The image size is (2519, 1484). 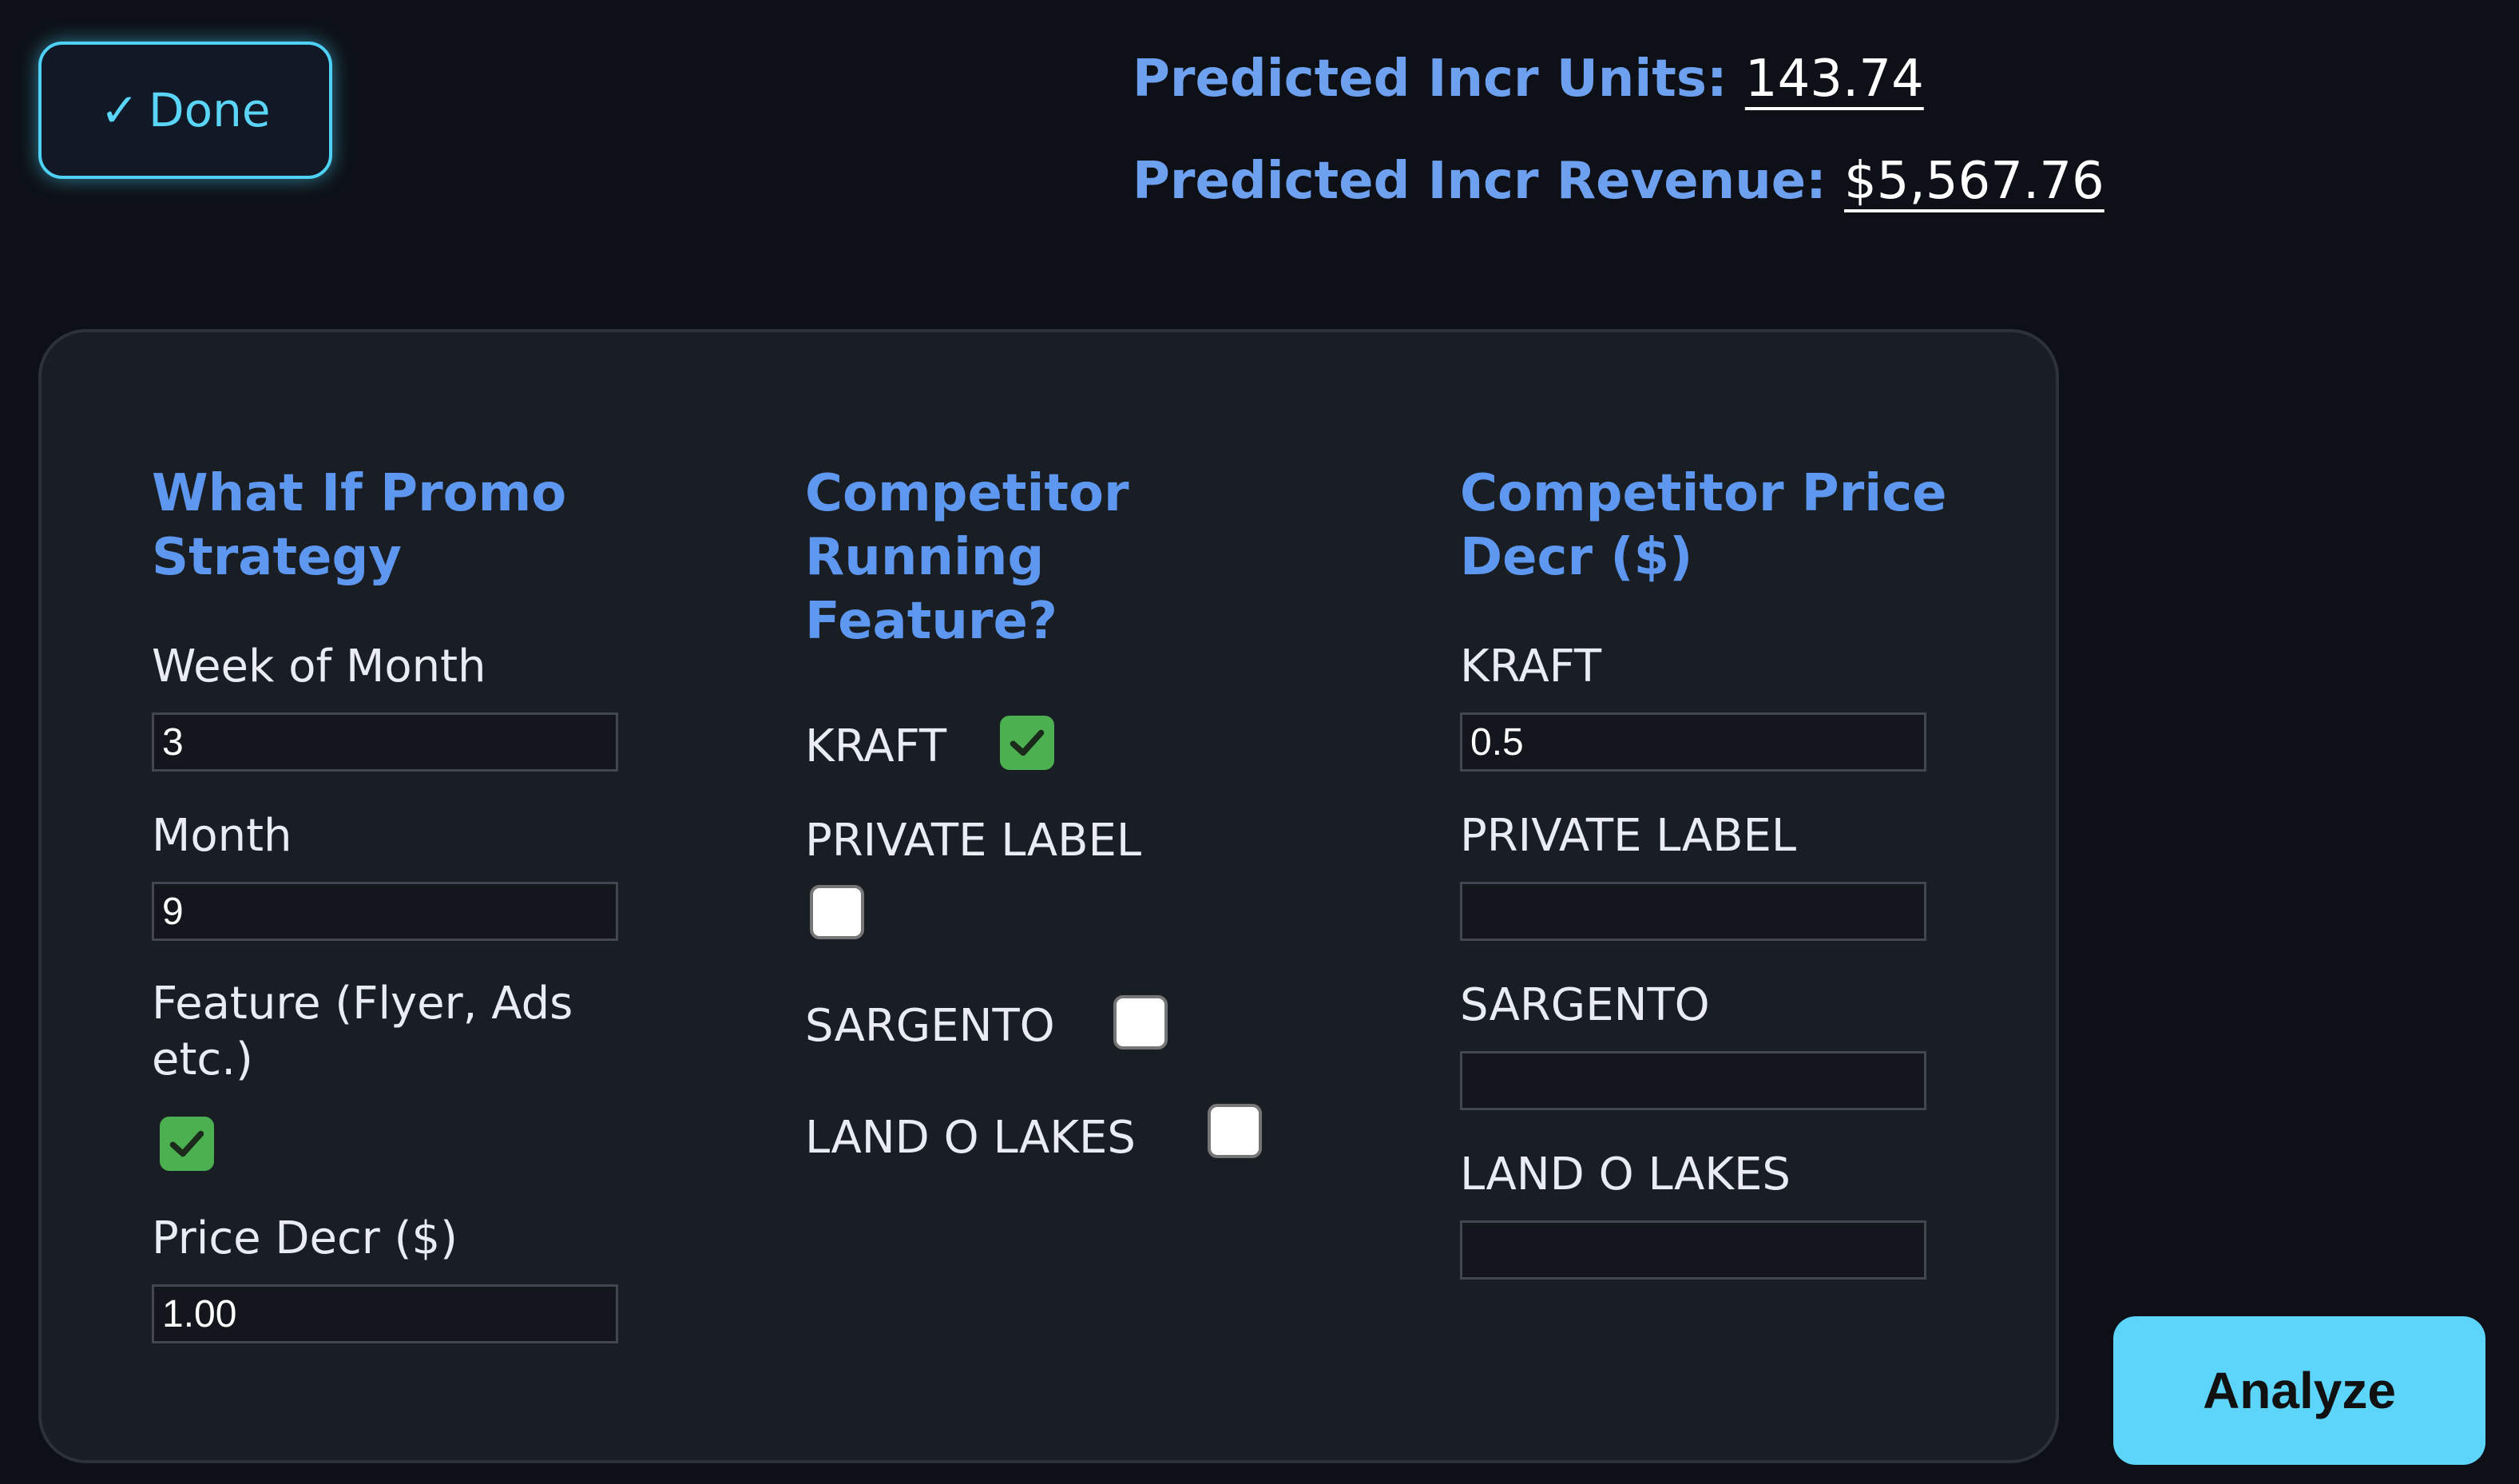 What do you see at coordinates (1693, 1250) in the screenshot?
I see `competitor-price-land-o-lakes-input` at bounding box center [1693, 1250].